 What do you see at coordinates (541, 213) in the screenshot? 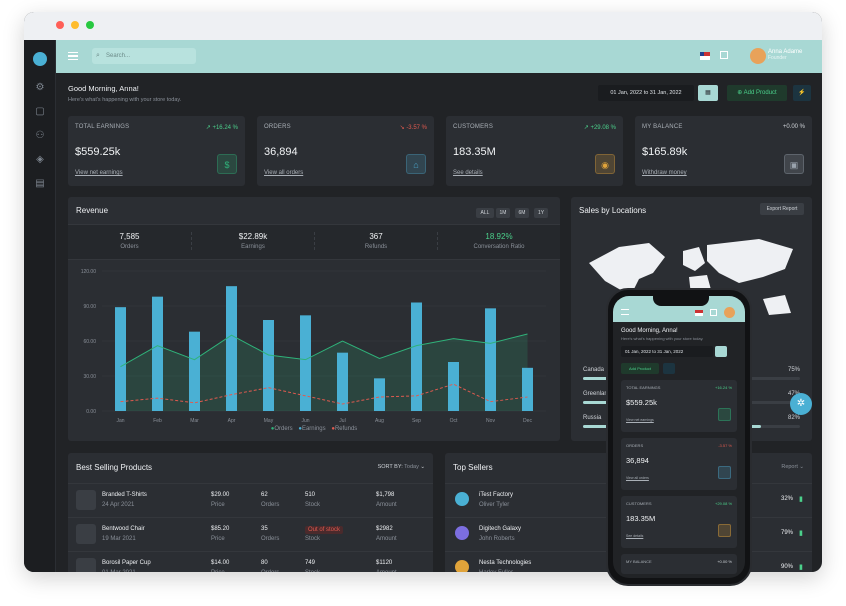
I see `range-1y-button: 1Y` at bounding box center [541, 213].